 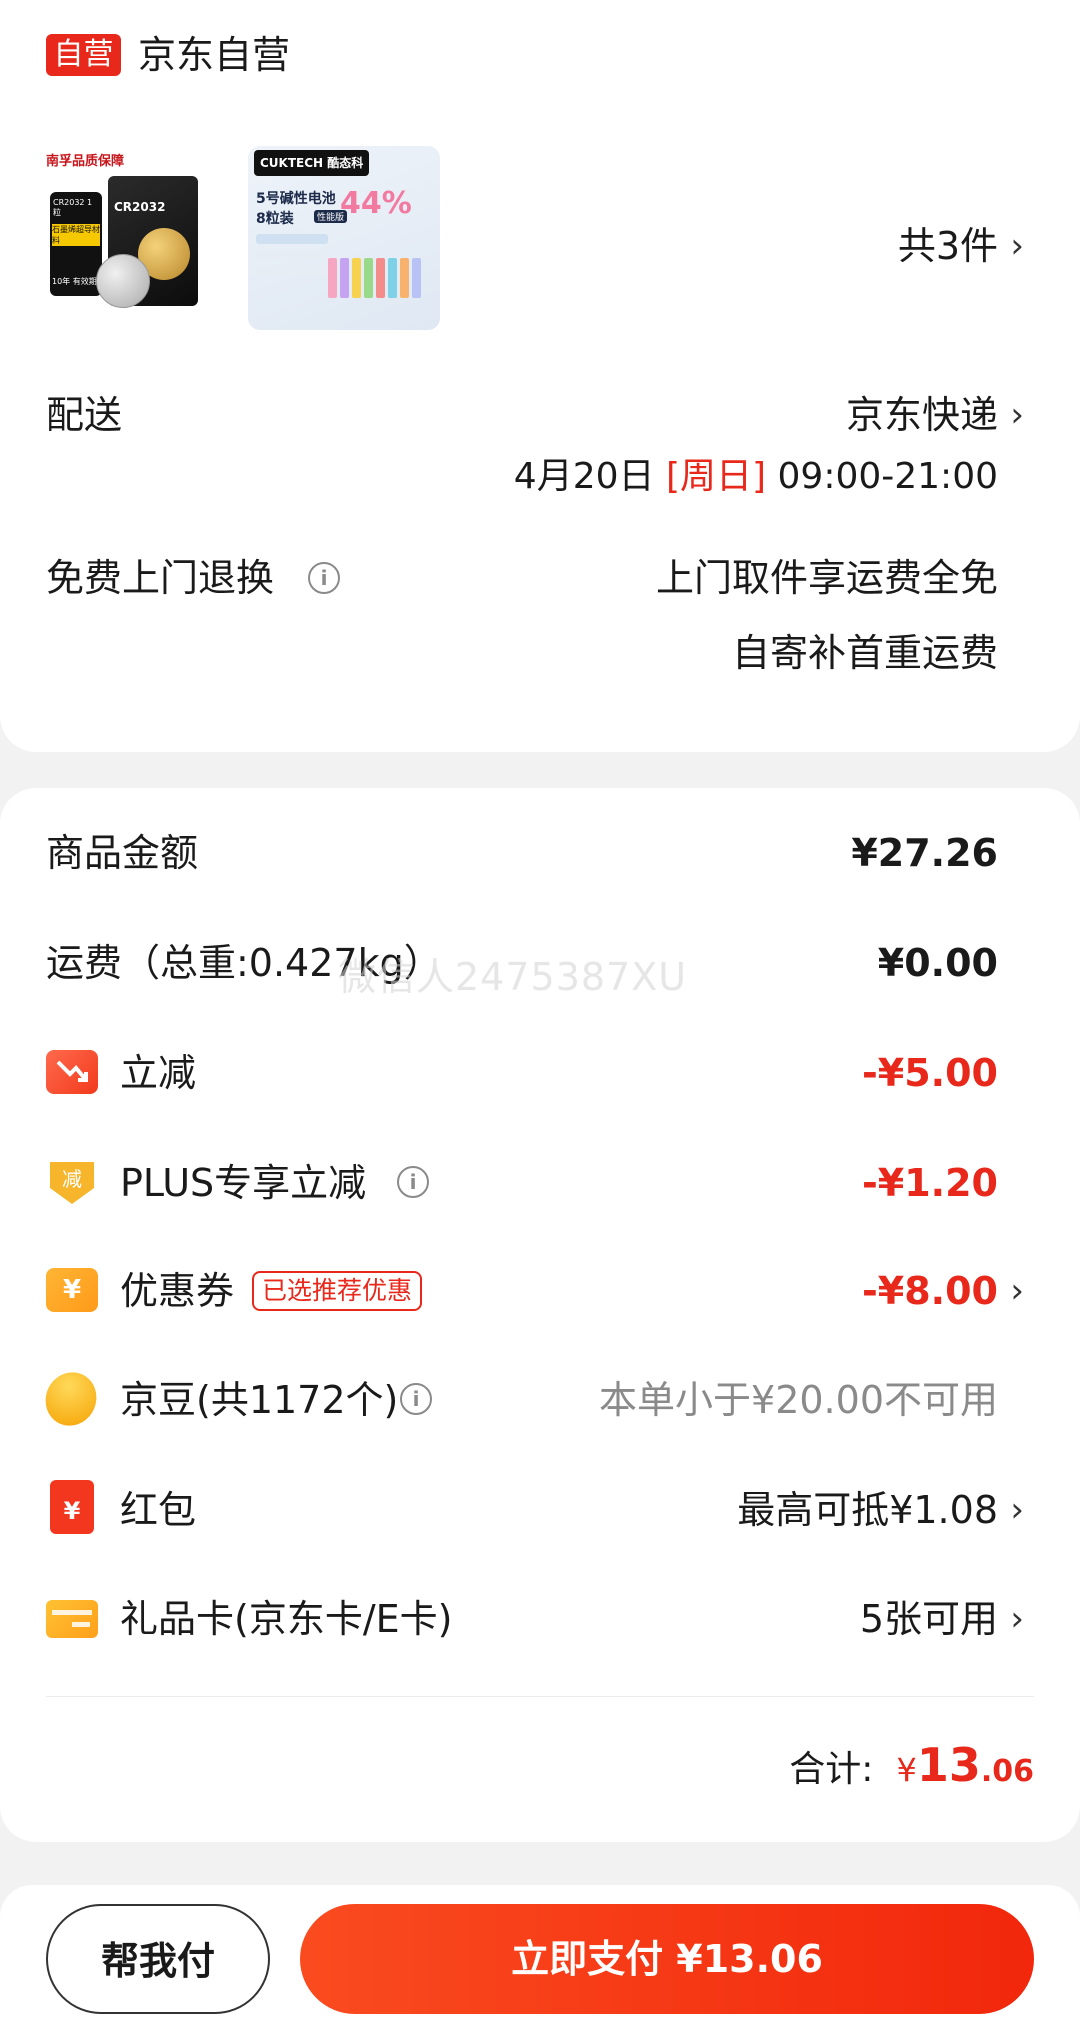 What do you see at coordinates (72, 1290) in the screenshot?
I see `coupon-icon: ¥` at bounding box center [72, 1290].